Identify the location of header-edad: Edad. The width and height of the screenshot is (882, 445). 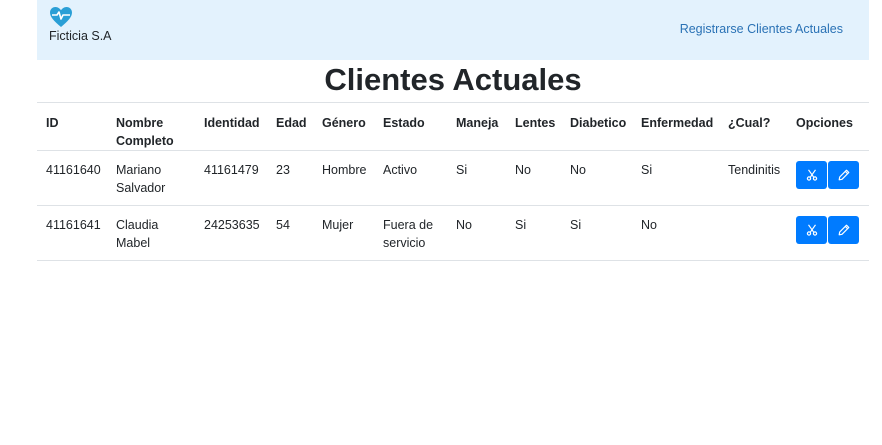
(291, 123).